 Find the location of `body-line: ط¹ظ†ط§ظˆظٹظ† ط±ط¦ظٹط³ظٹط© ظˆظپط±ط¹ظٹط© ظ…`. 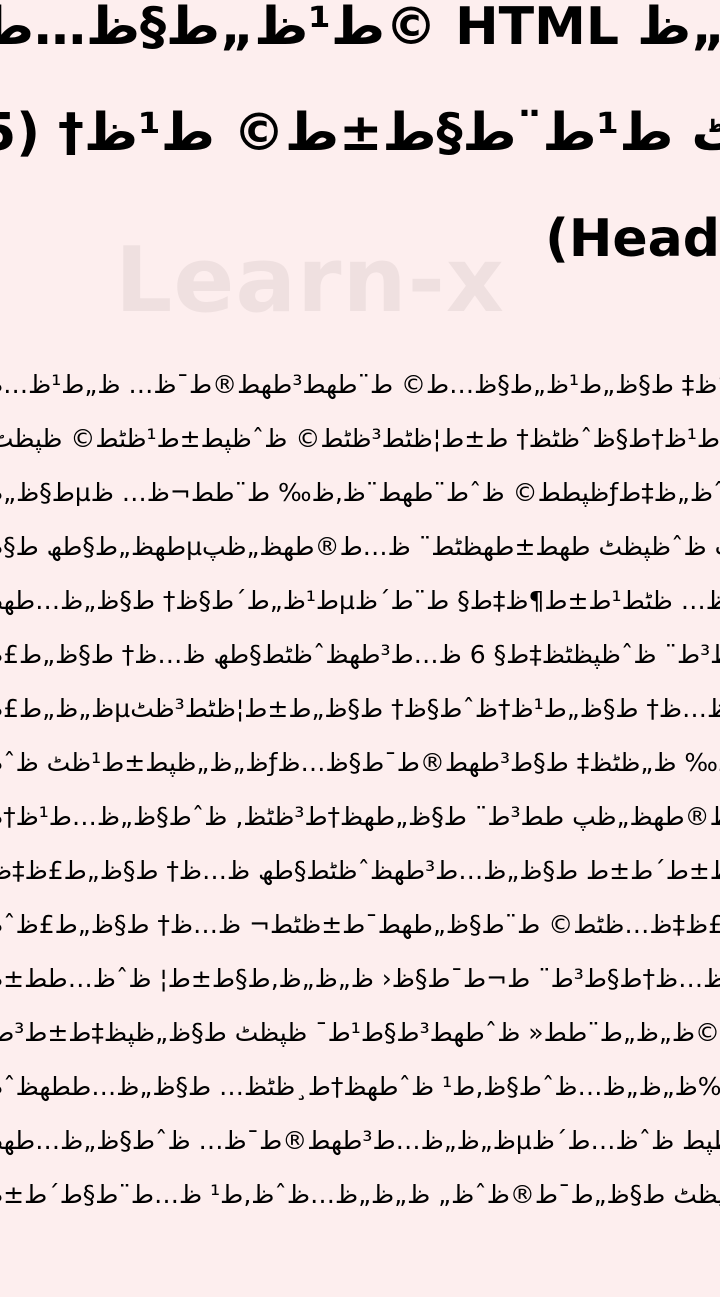

body-line: ط¹ظ†ط§ظˆظٹظ† ط±ط¦ظٹط³ظٹط© ظˆظپط±ط¹ظٹط© ظ… is located at coordinates (360, 438).